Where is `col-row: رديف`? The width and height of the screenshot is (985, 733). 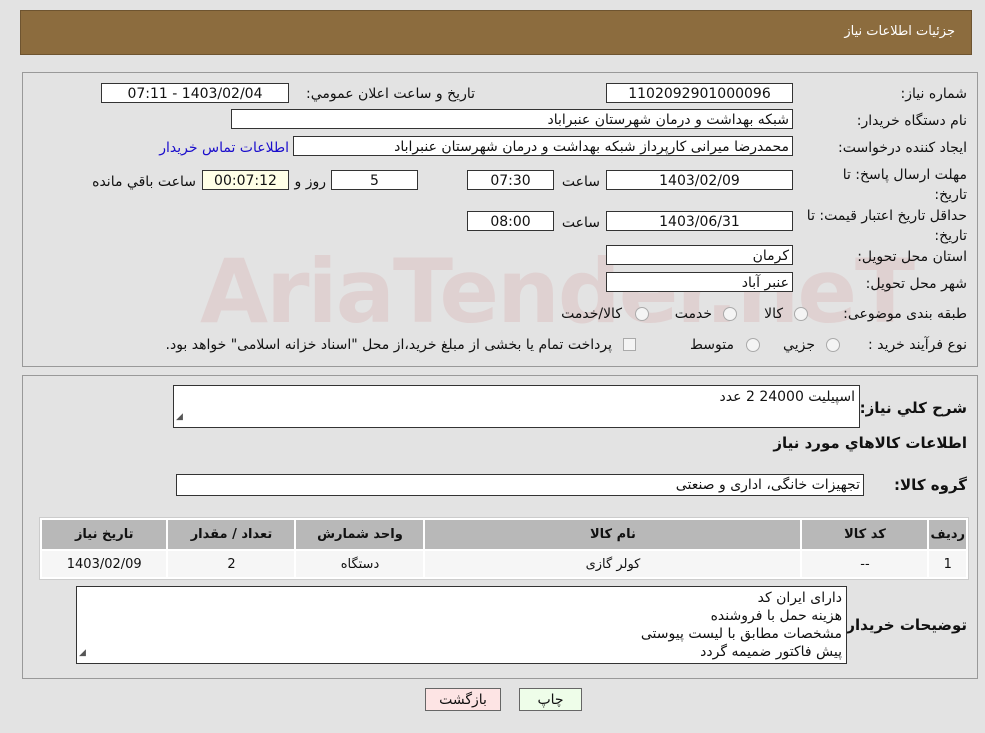 col-row: رديف is located at coordinates (947, 534).